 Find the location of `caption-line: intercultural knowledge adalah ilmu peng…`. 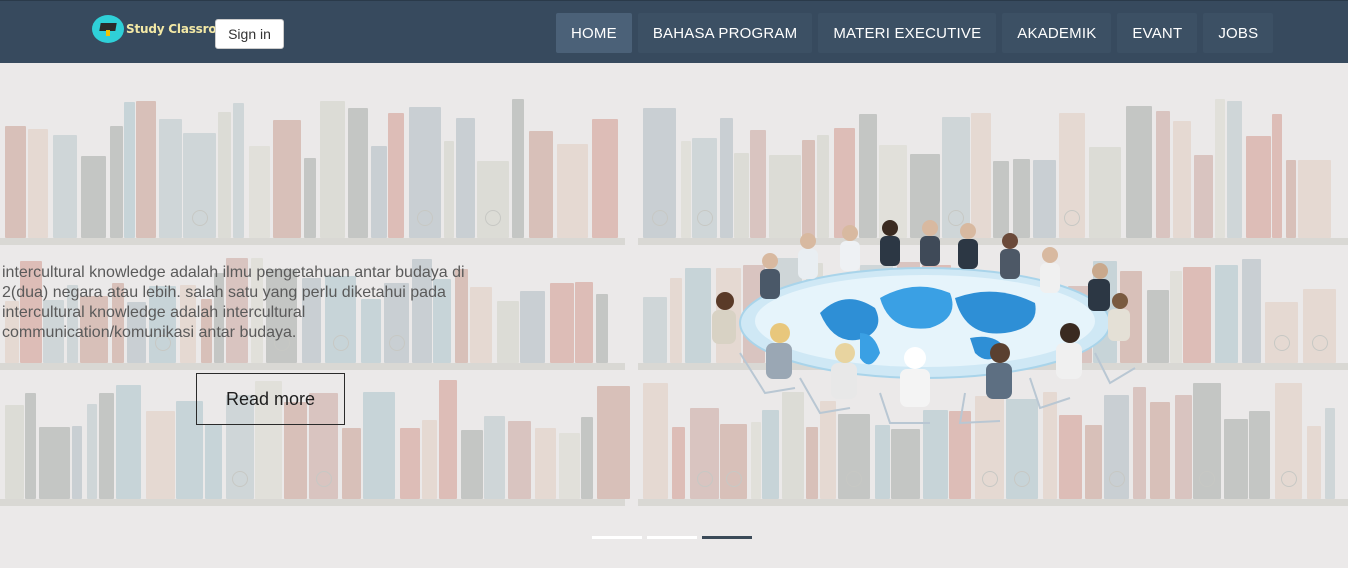

caption-line: intercultural knowledge adalah ilmu peng… is located at coordinates (233, 272).